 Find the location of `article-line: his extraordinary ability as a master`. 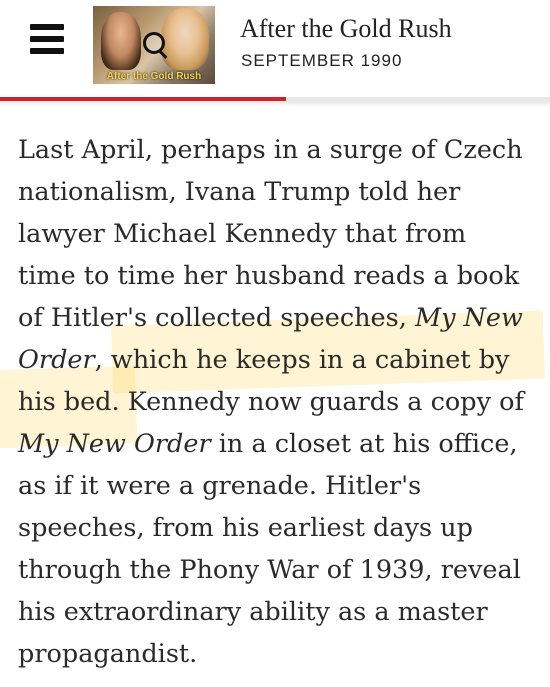

article-line: his extraordinary ability as a master is located at coordinates (278, 612).